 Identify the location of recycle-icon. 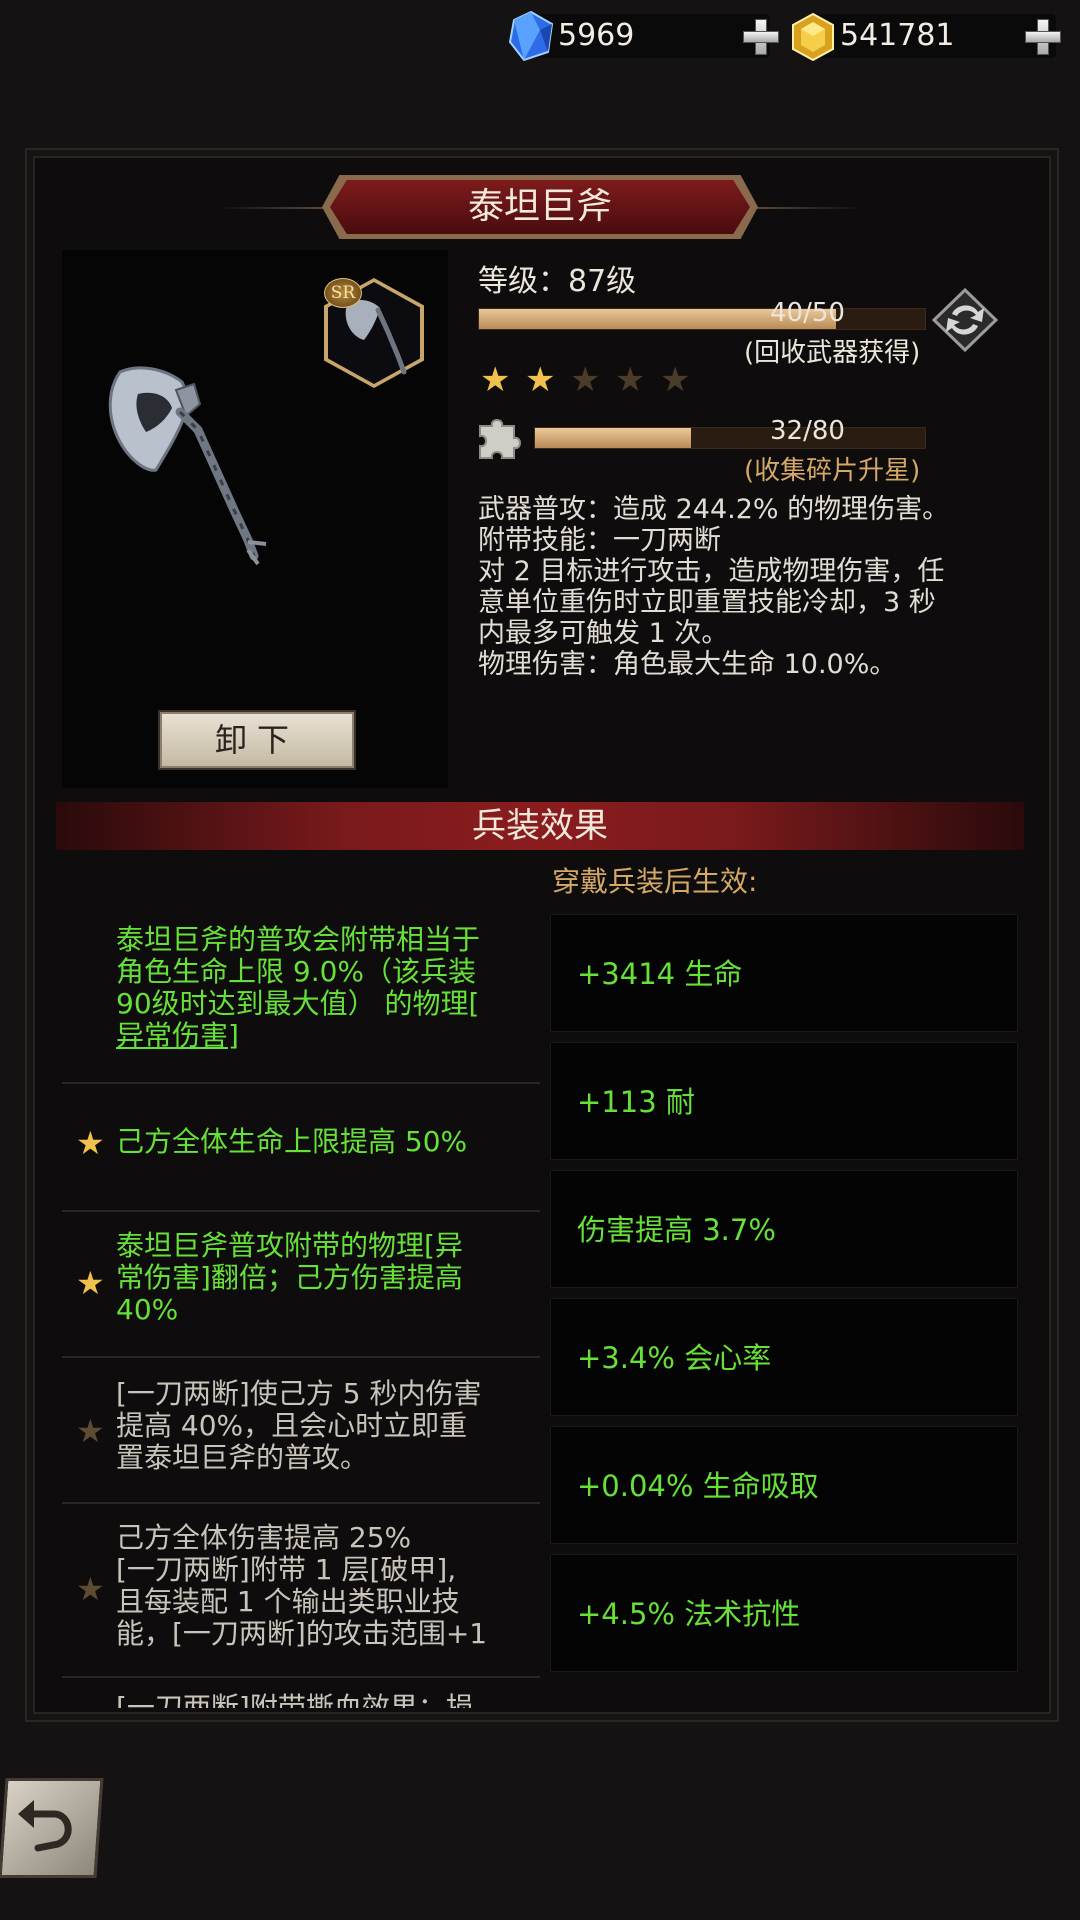
(965, 320).